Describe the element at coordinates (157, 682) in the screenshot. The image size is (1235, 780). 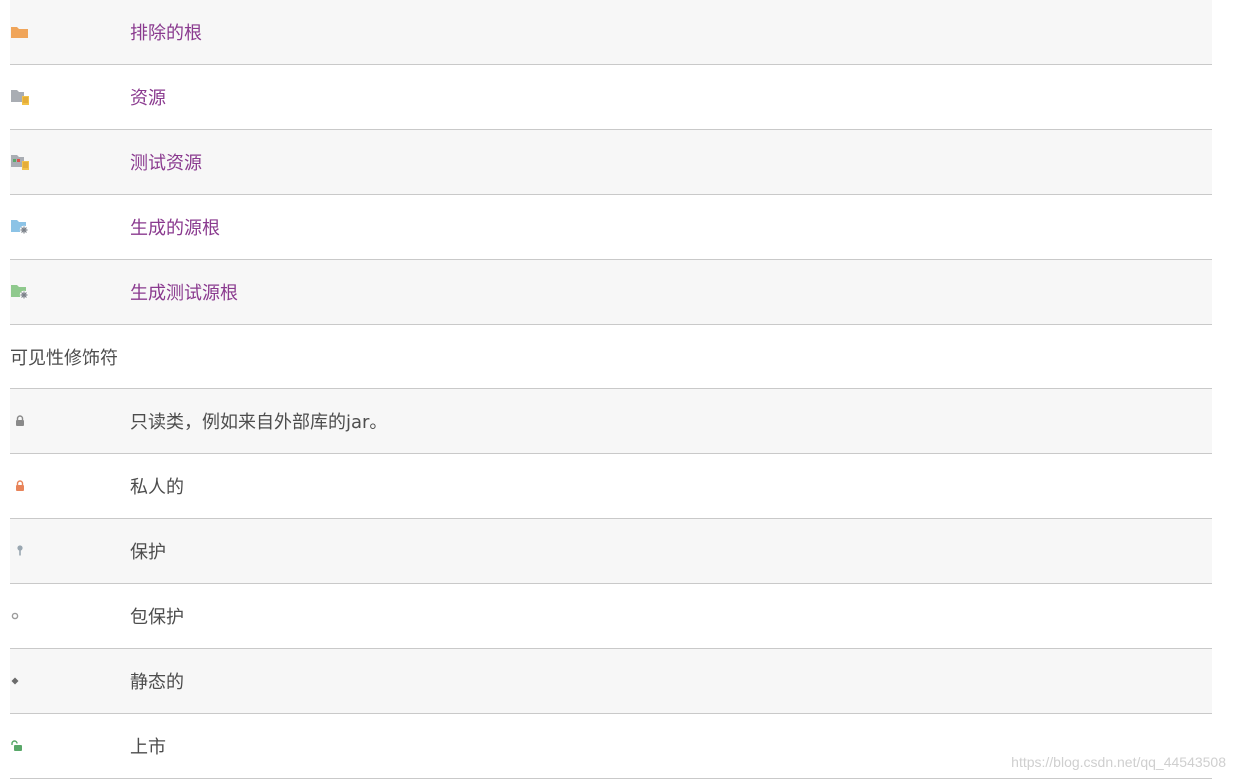
I see `modifier-row-label: 静态的` at that location.